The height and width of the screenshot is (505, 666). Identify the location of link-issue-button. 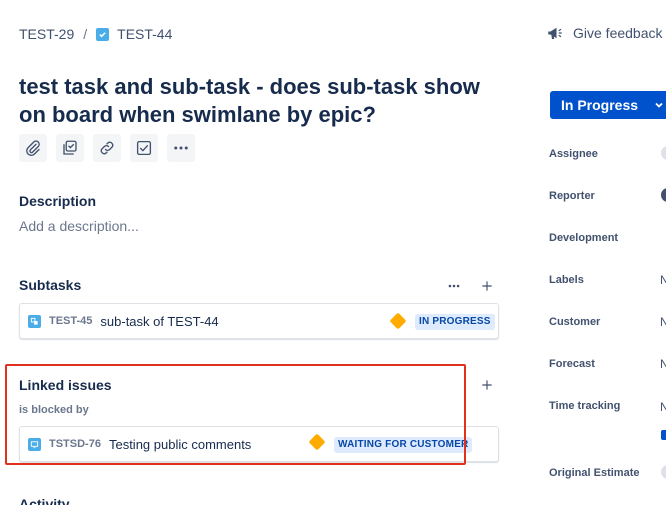
(107, 148).